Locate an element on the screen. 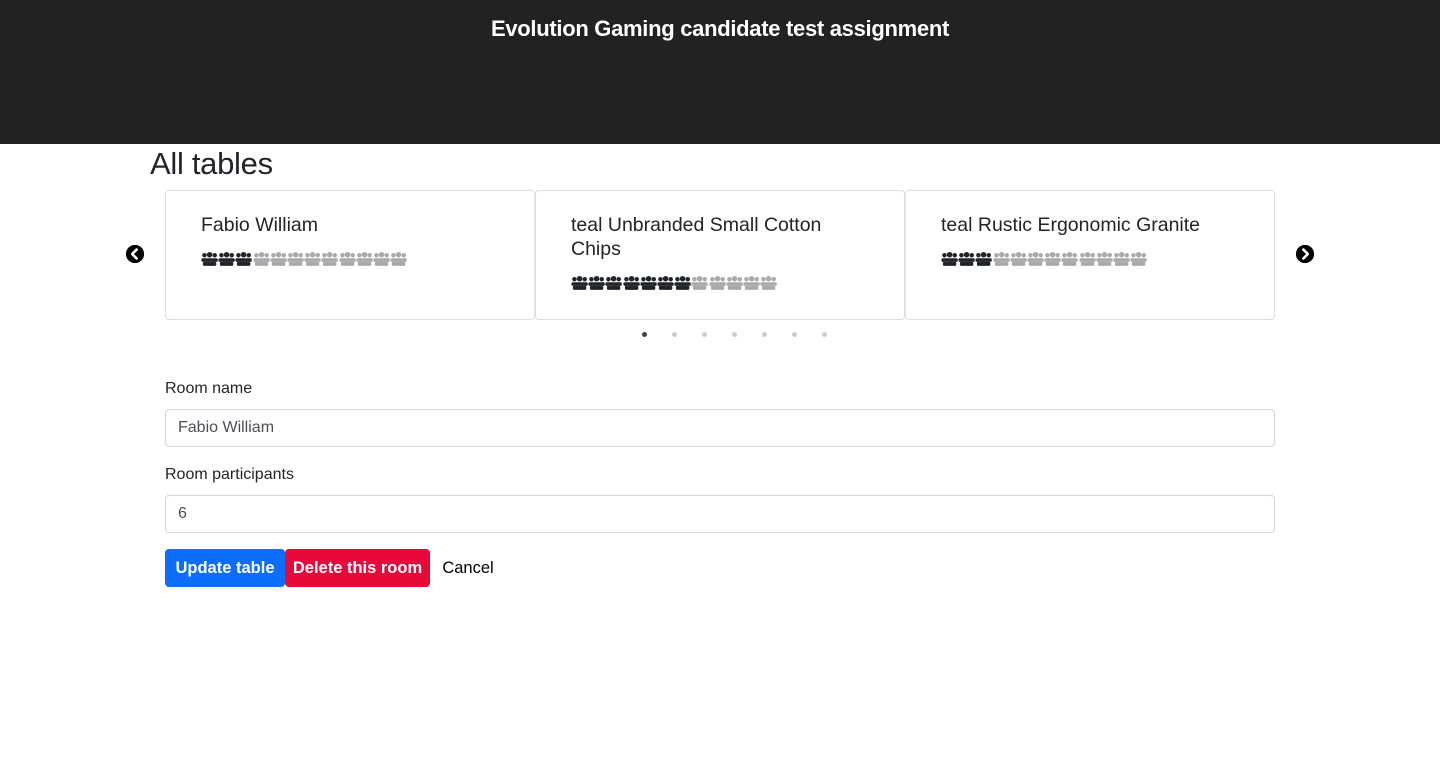  table-card: teal Unbranded Small Cotton Chips is located at coordinates (720, 255).